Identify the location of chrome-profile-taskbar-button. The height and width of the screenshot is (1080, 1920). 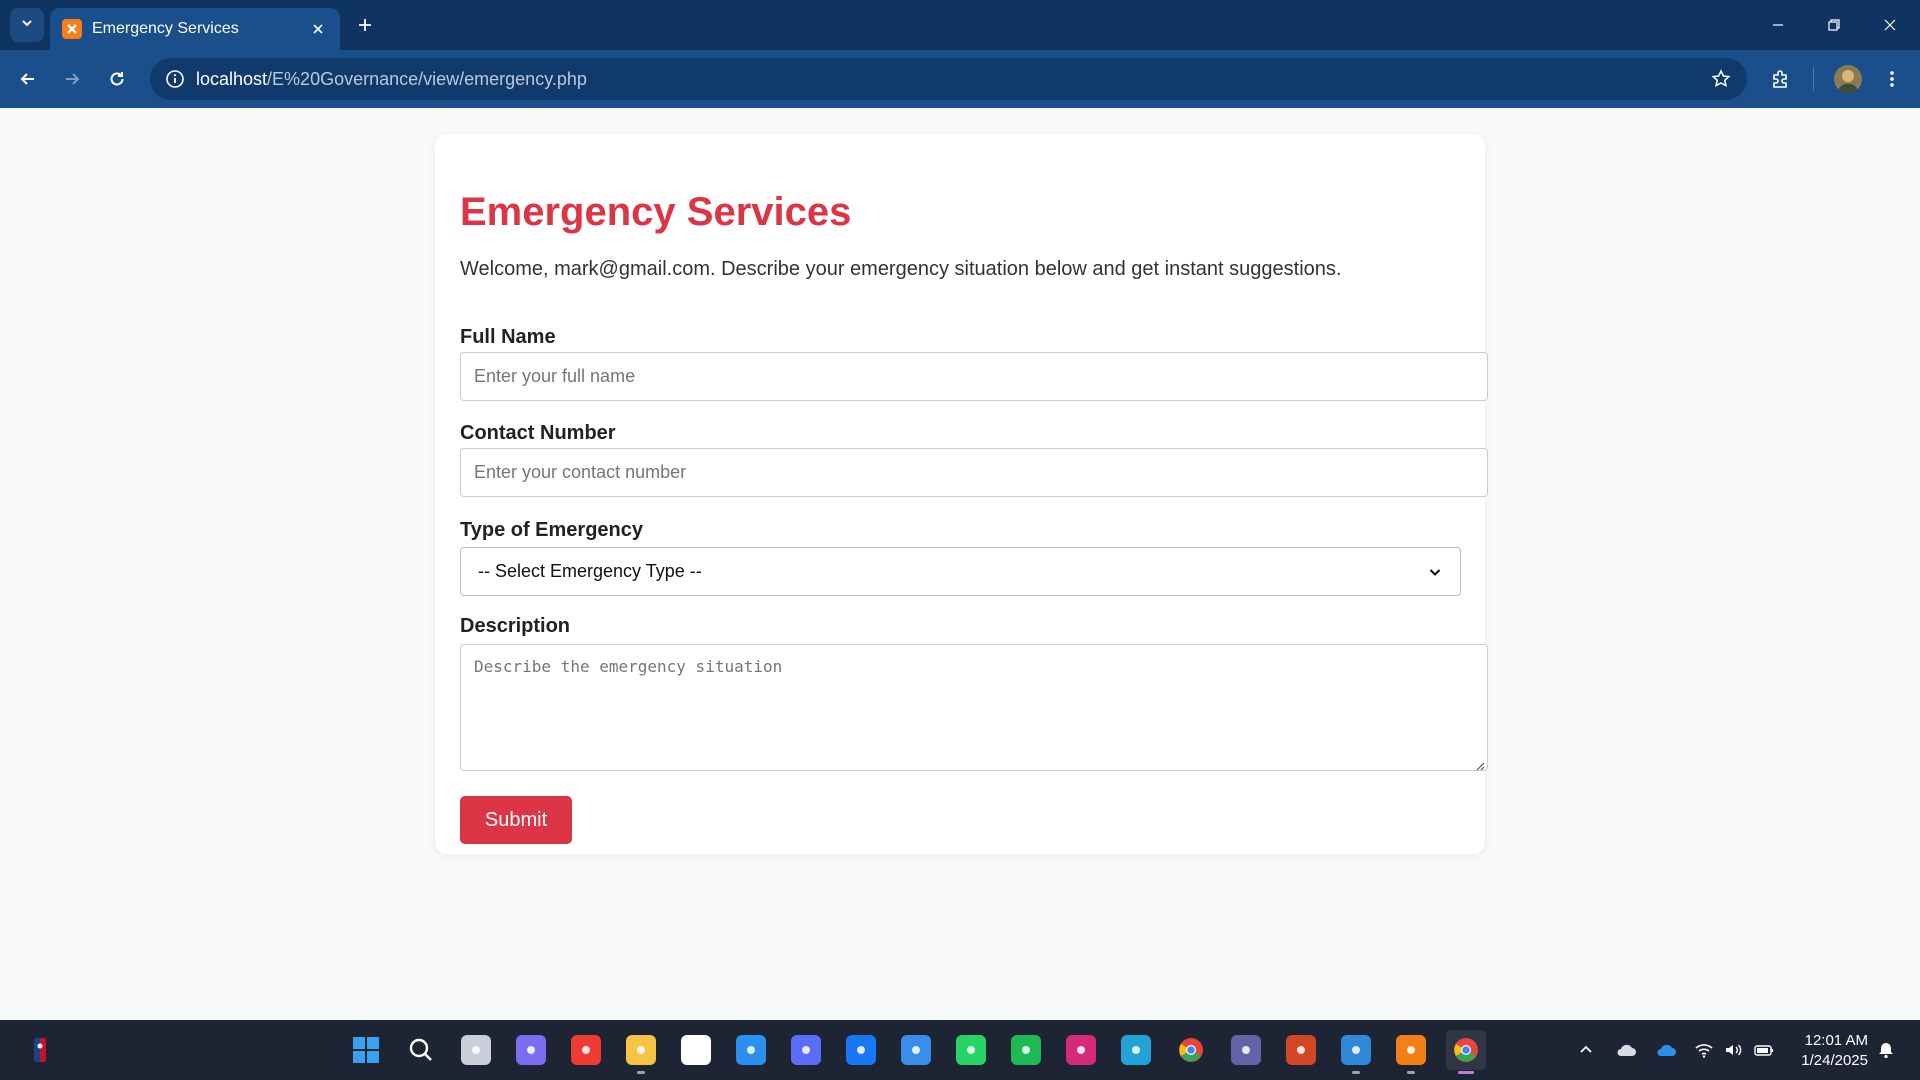
(1466, 1052).